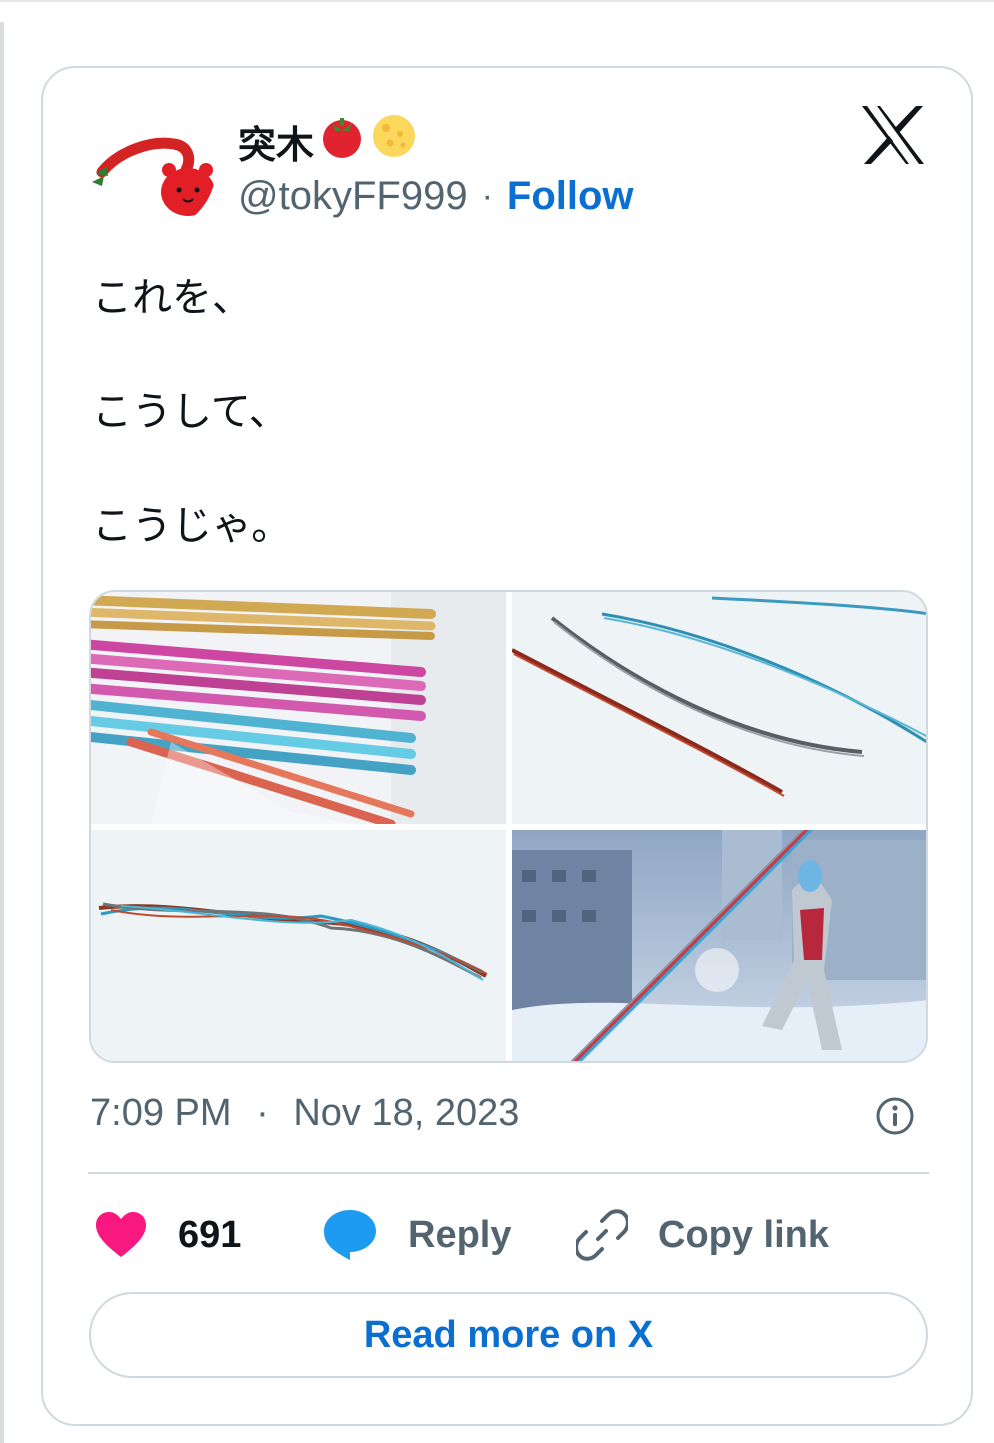 The height and width of the screenshot is (1443, 994). Describe the element at coordinates (121, 1234) in the screenshot. I see `heart-icon` at that location.